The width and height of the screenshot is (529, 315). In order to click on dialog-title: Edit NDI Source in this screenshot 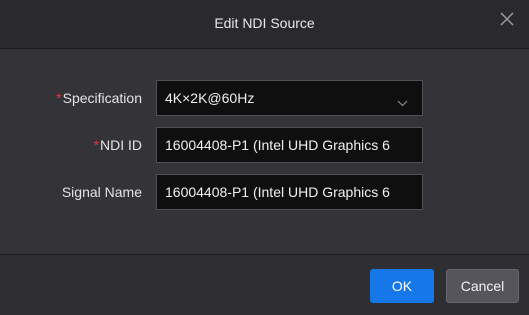, I will do `click(264, 23)`.